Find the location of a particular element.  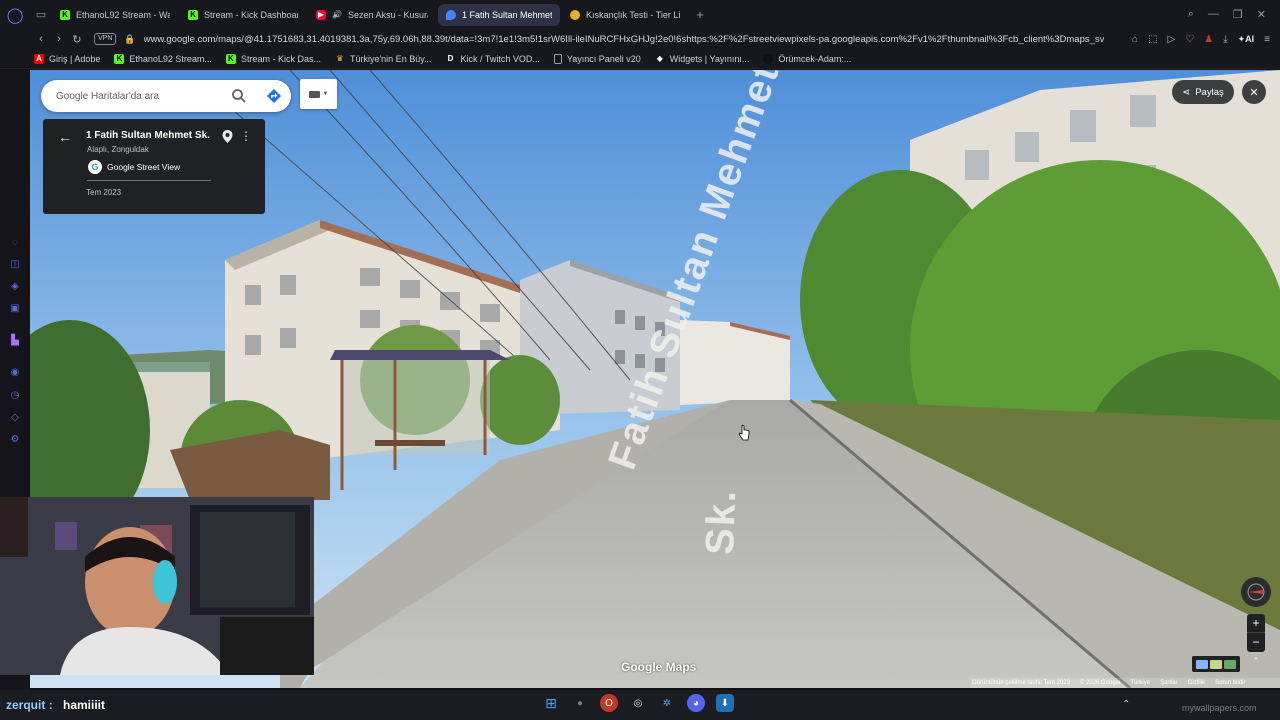

divider is located at coordinates (149, 180).